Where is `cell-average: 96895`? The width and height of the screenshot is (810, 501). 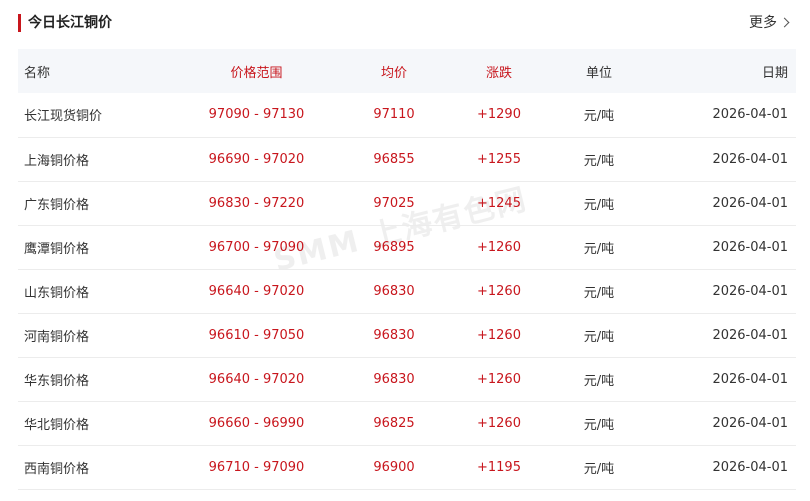 cell-average: 96895 is located at coordinates (394, 247).